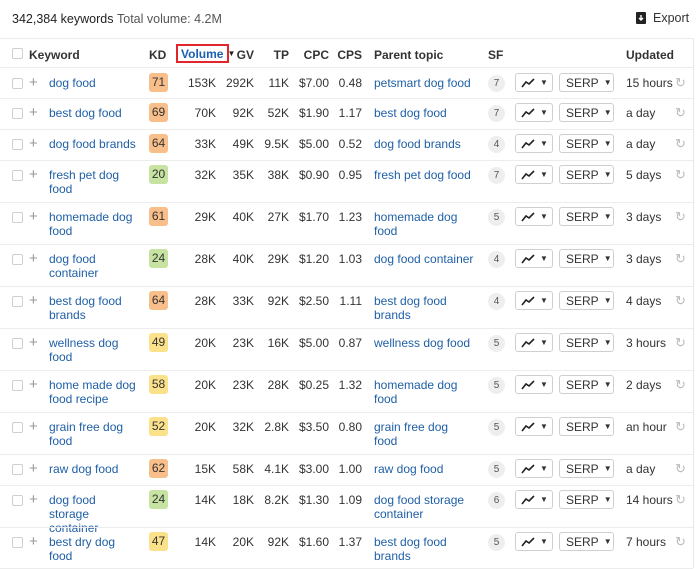  I want to click on keyword-link: grain free dog food, so click(94, 434).